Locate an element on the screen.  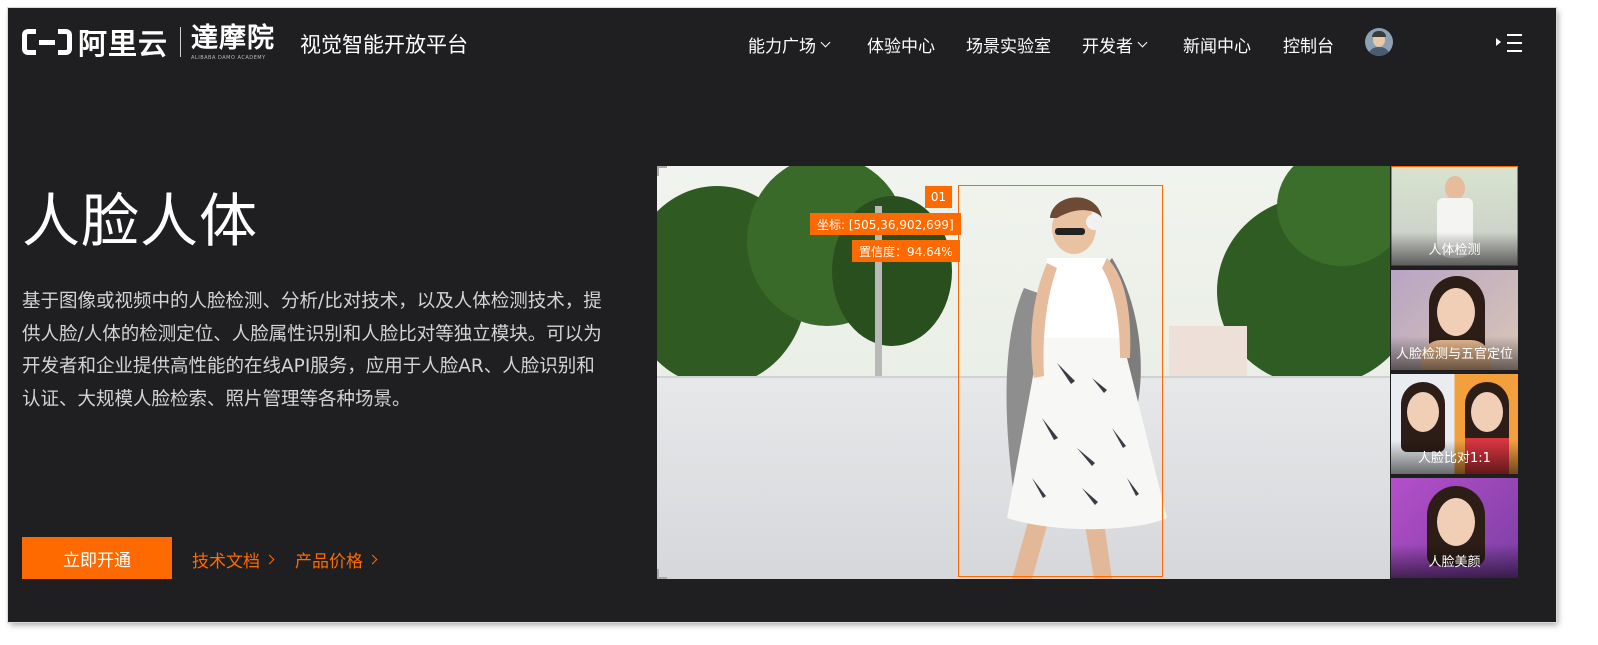
nav-label: 开发者 is located at coordinates (1107, 47).